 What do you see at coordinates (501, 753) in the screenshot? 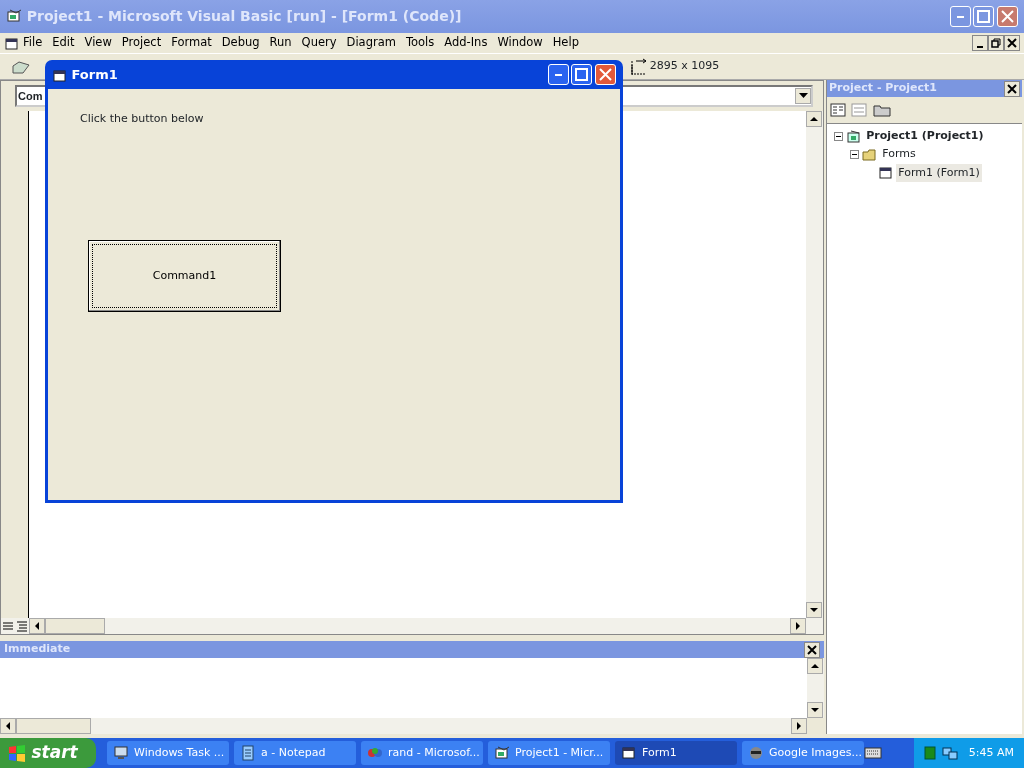
I see `app-icon` at bounding box center [501, 753].